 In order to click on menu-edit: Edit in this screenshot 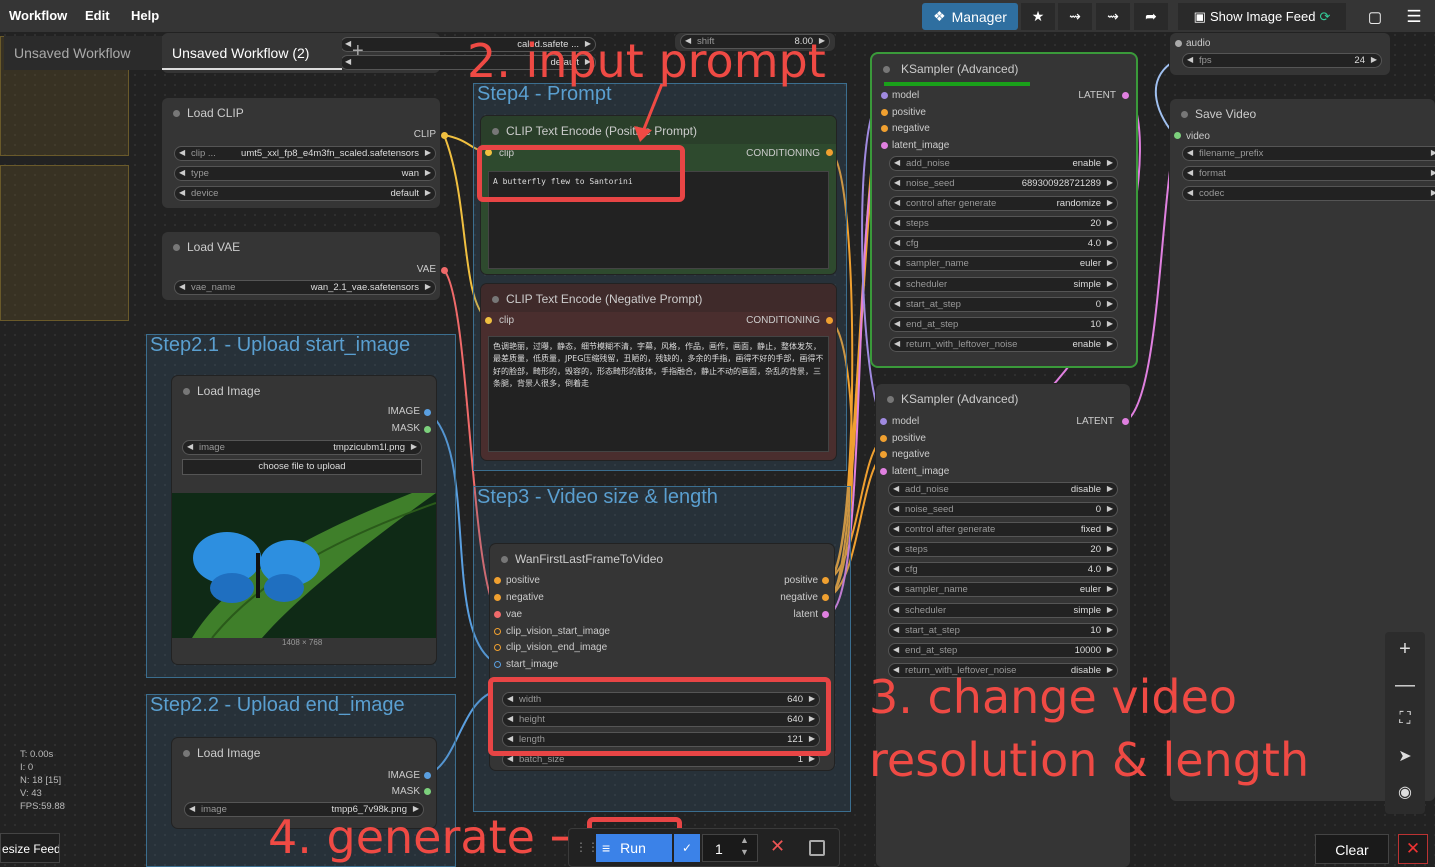, I will do `click(97, 15)`.